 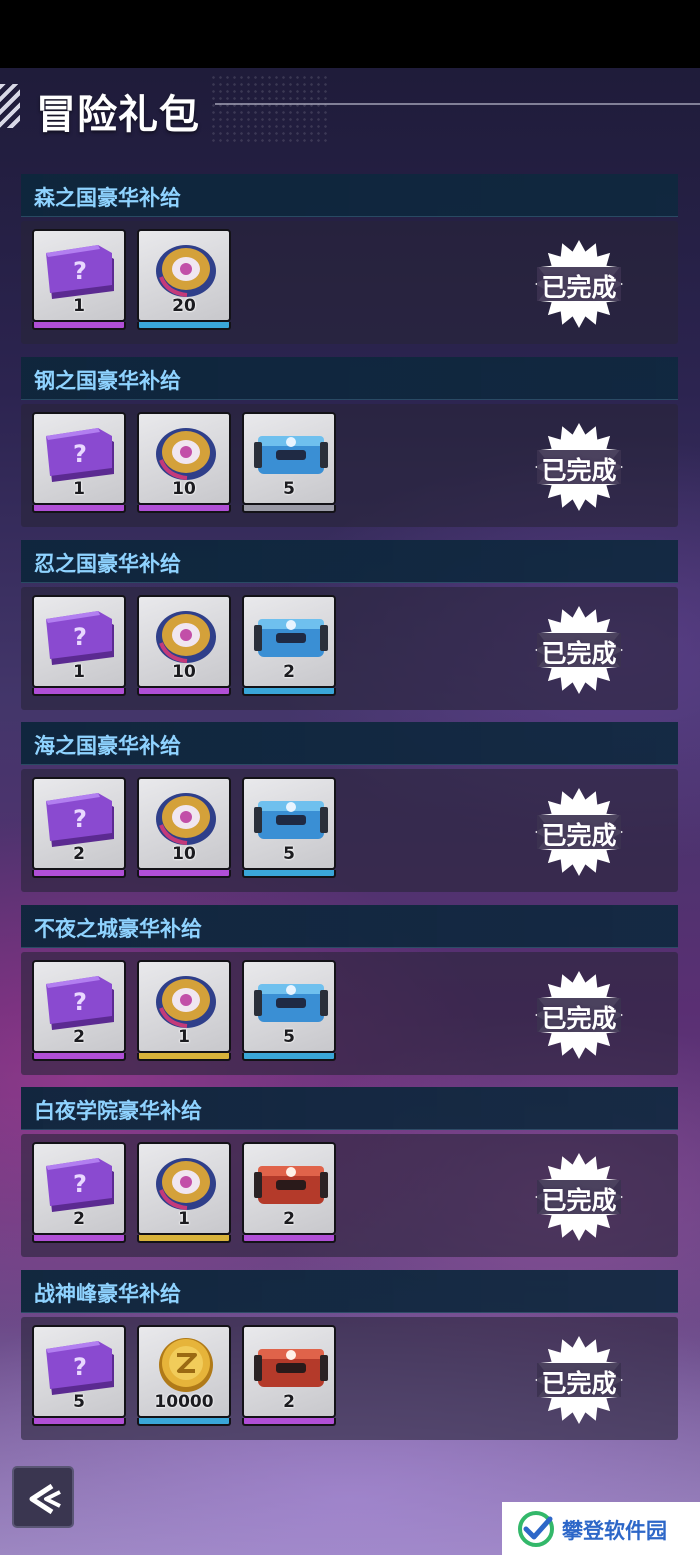 I want to click on pack-card-header: 白夜学院豪华补给, so click(x=349, y=1108).